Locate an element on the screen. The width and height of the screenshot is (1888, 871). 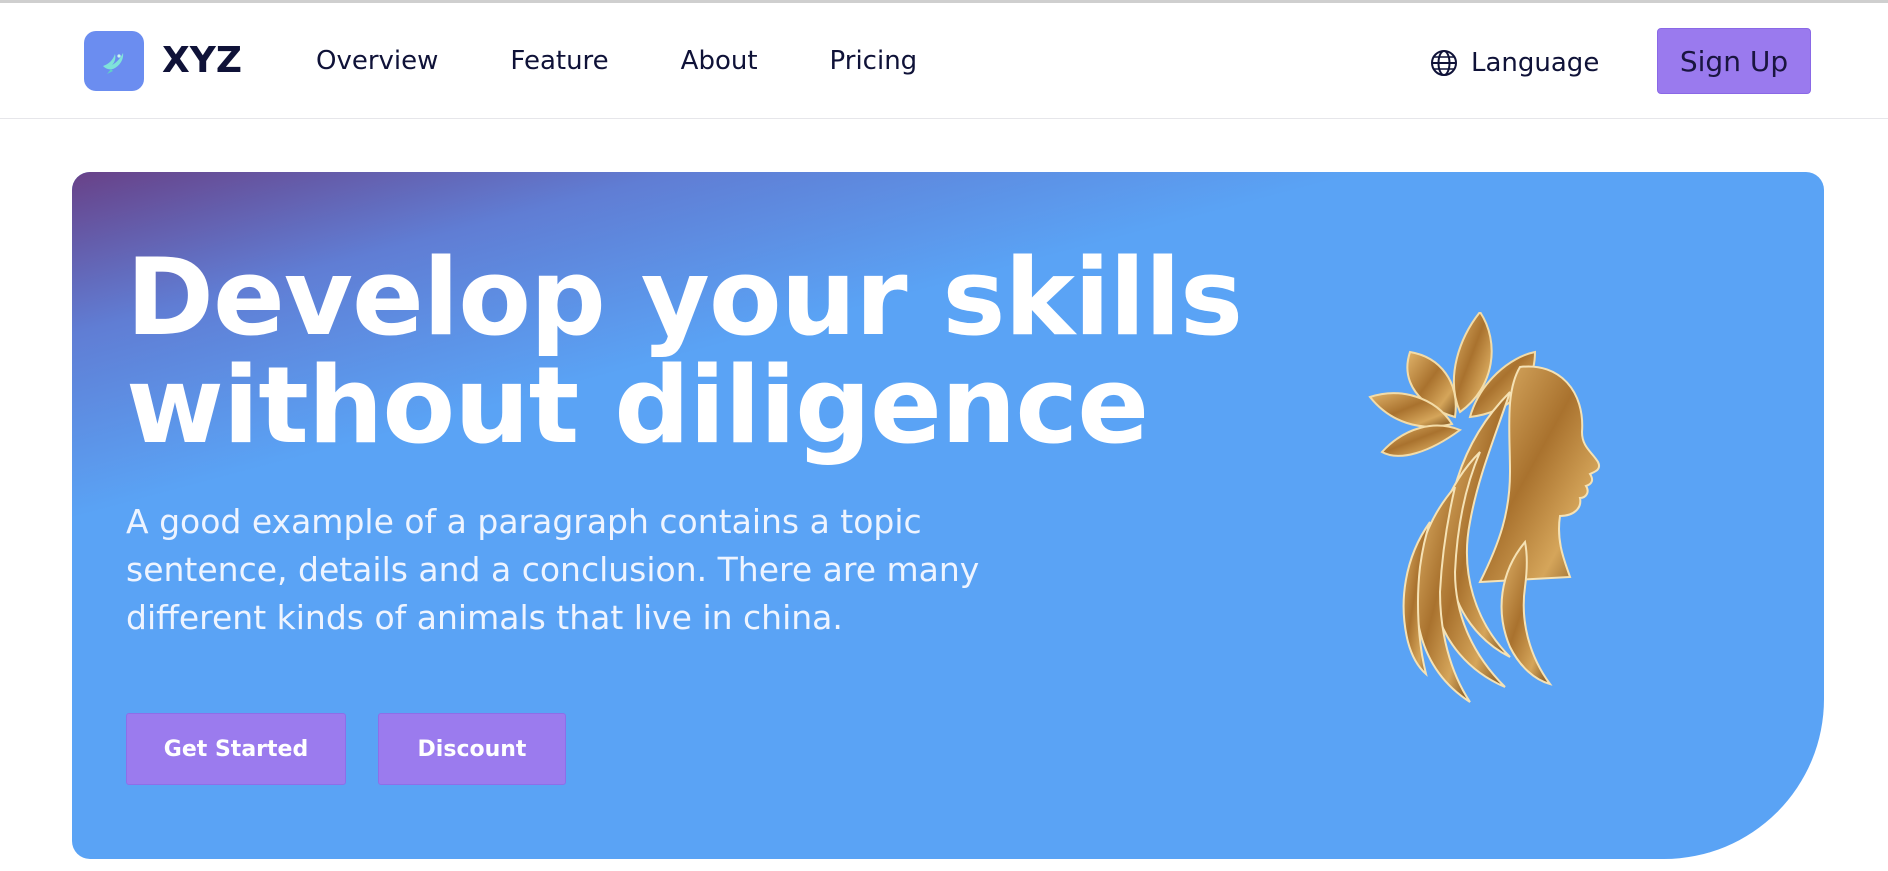
logo is located at coordinates (114, 61).